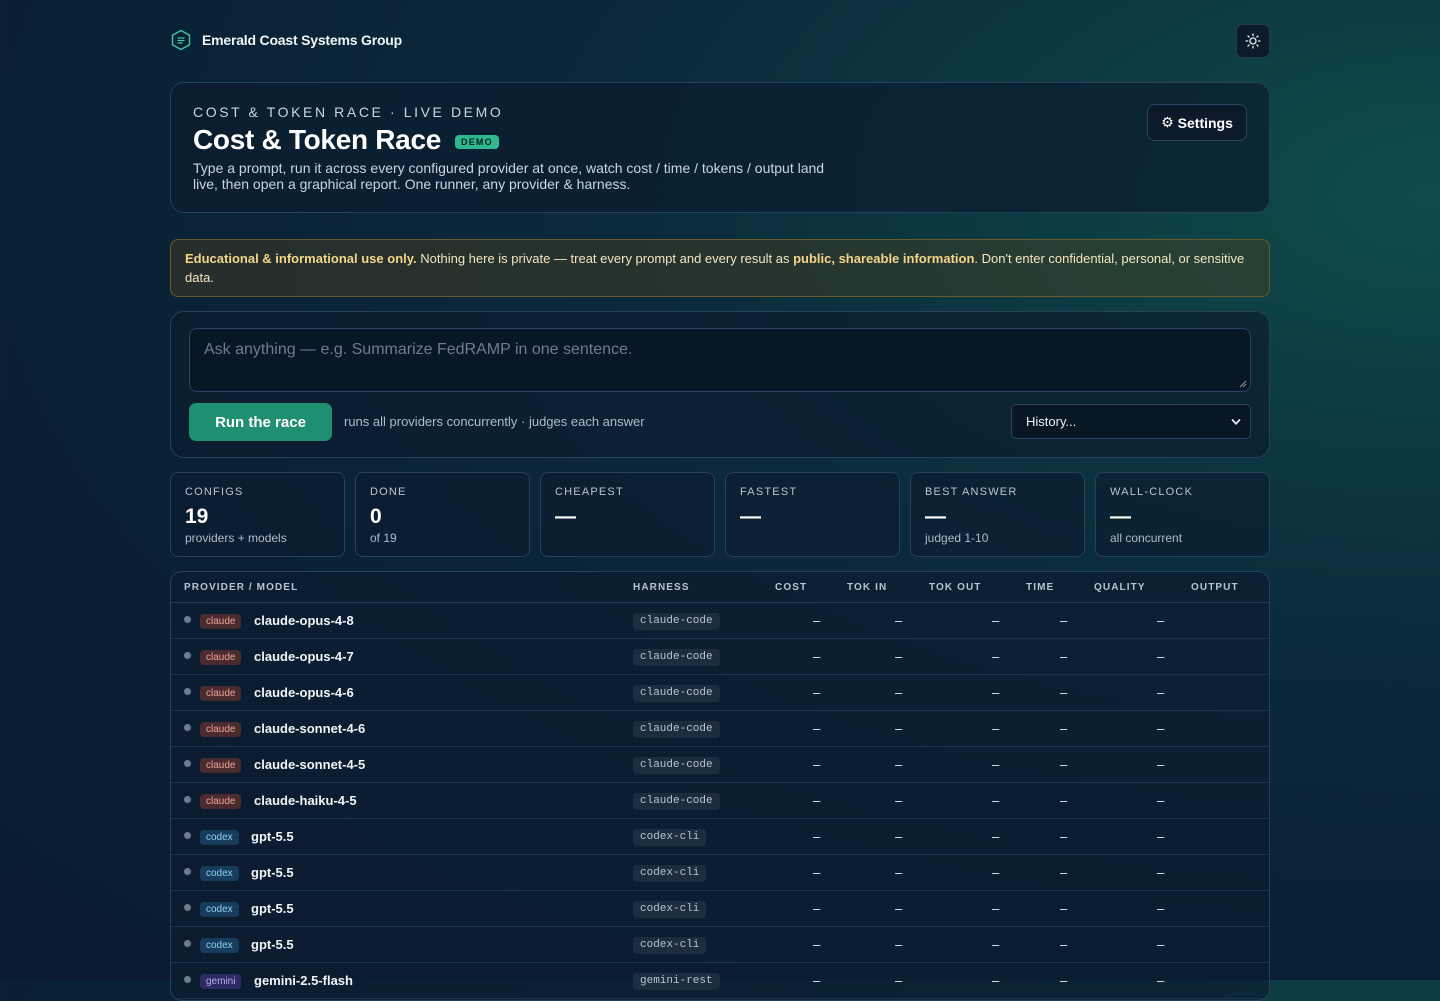 Image resolution: width=1440 pixels, height=1001 pixels. I want to click on stat-best-answer: BEST ANSWER — judged 1-10, so click(997, 514).